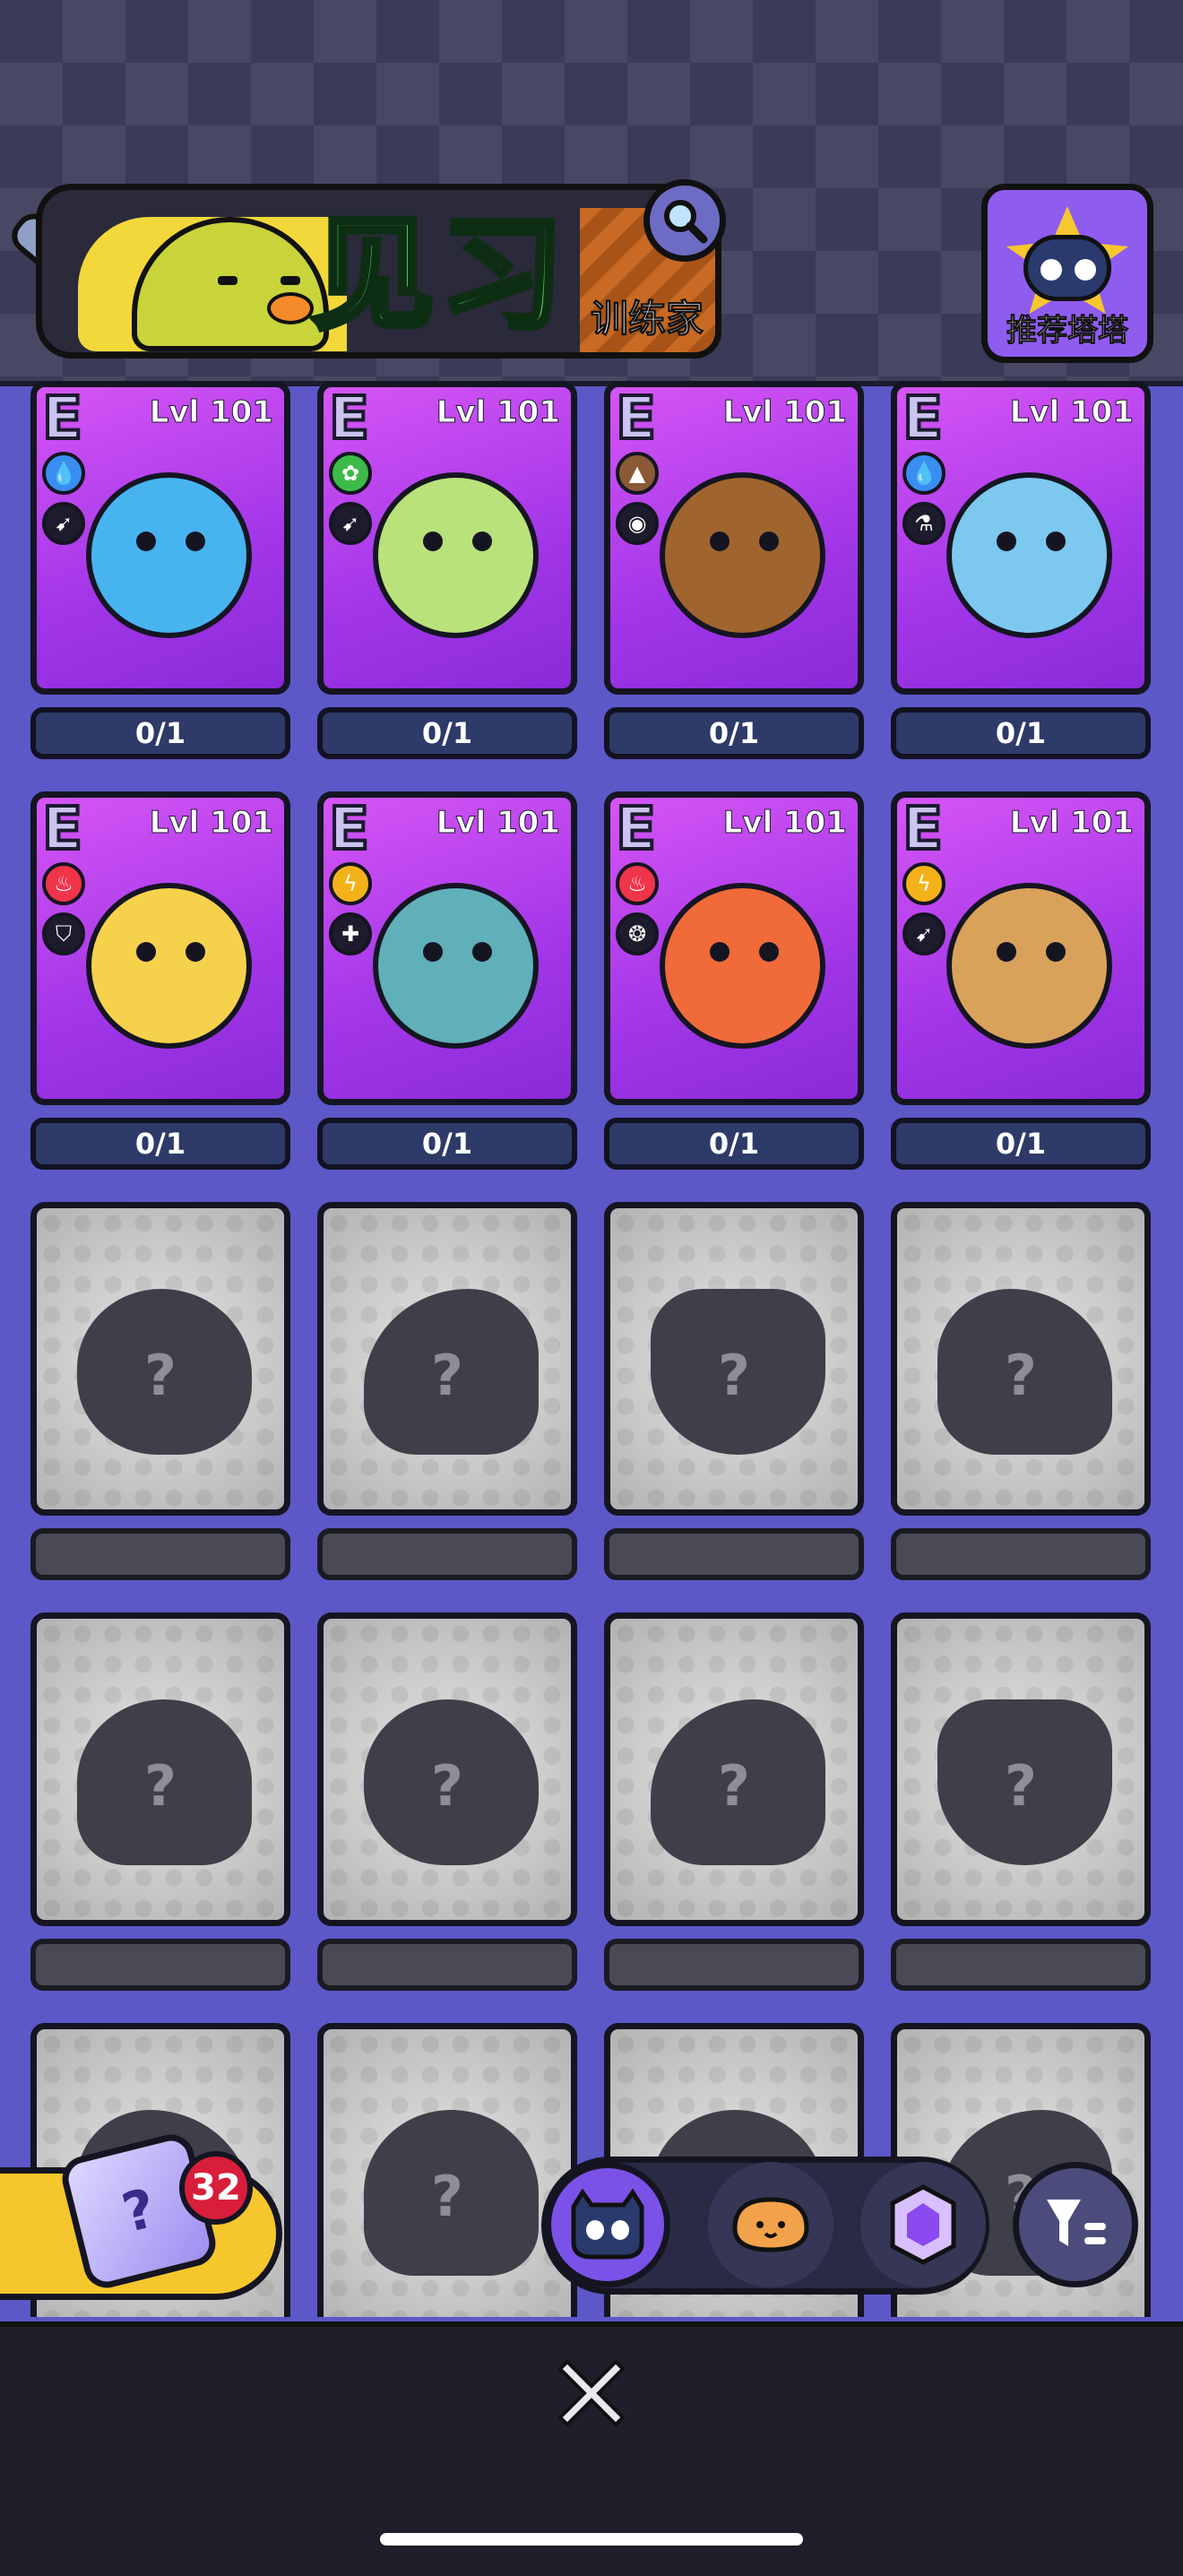  I want to click on creature-slot: E Lvl 101 ♨ ❂ 0/1, so click(734, 996).